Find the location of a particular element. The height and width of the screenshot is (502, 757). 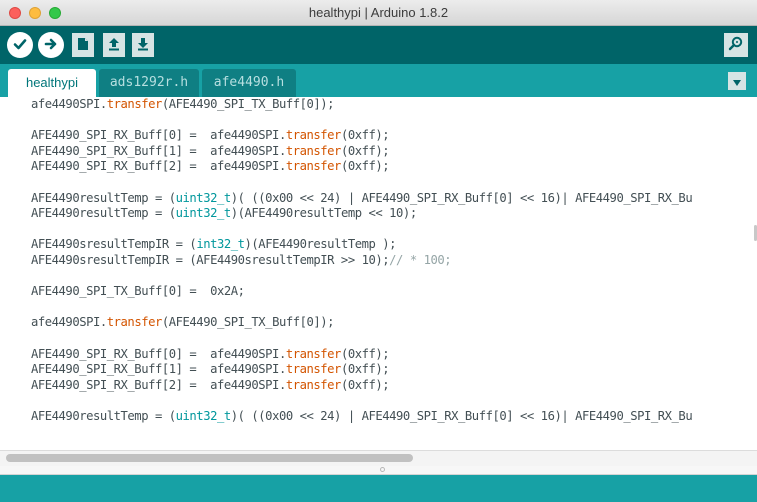

checkmark-icon is located at coordinates (20, 45).